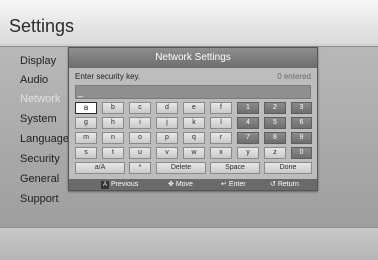 The width and height of the screenshot is (378, 260). What do you see at coordinates (189, 244) in the screenshot?
I see `bottom-band` at bounding box center [189, 244].